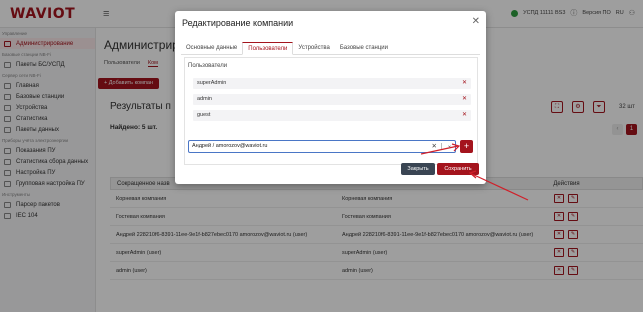 The height and width of the screenshot is (312, 643). What do you see at coordinates (332, 115) in the screenshot?
I see `user-item: guest ✕` at bounding box center [332, 115].